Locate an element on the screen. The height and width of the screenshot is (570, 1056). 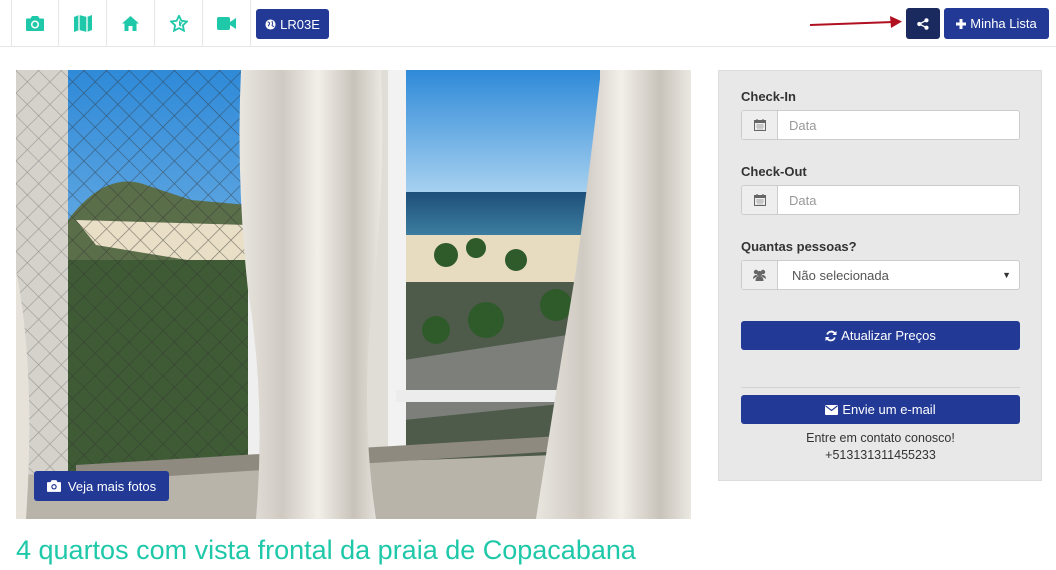
contact-text: Entre em contato conosco! is located at coordinates (880, 438).